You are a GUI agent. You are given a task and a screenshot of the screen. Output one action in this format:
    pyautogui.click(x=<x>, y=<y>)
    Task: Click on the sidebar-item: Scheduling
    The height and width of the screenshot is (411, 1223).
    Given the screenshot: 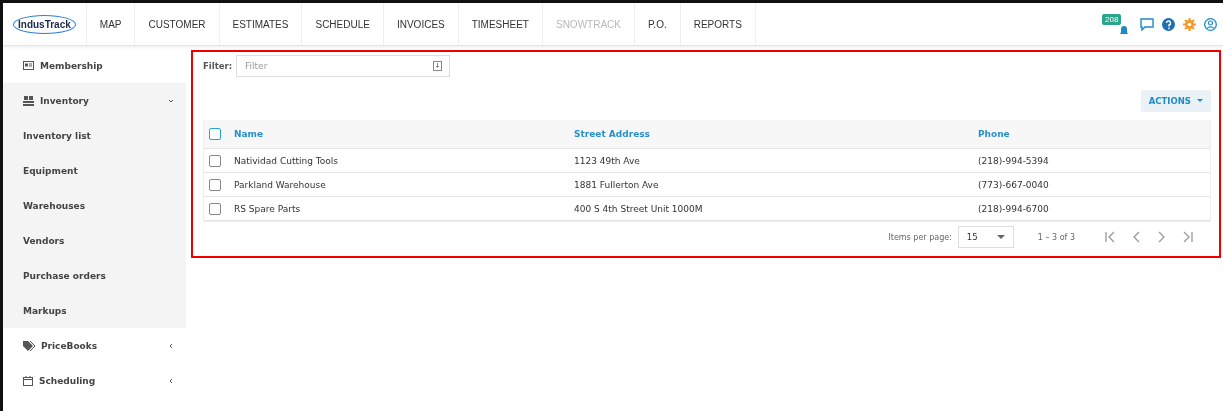 What is the action you would take?
    pyautogui.click(x=94, y=380)
    